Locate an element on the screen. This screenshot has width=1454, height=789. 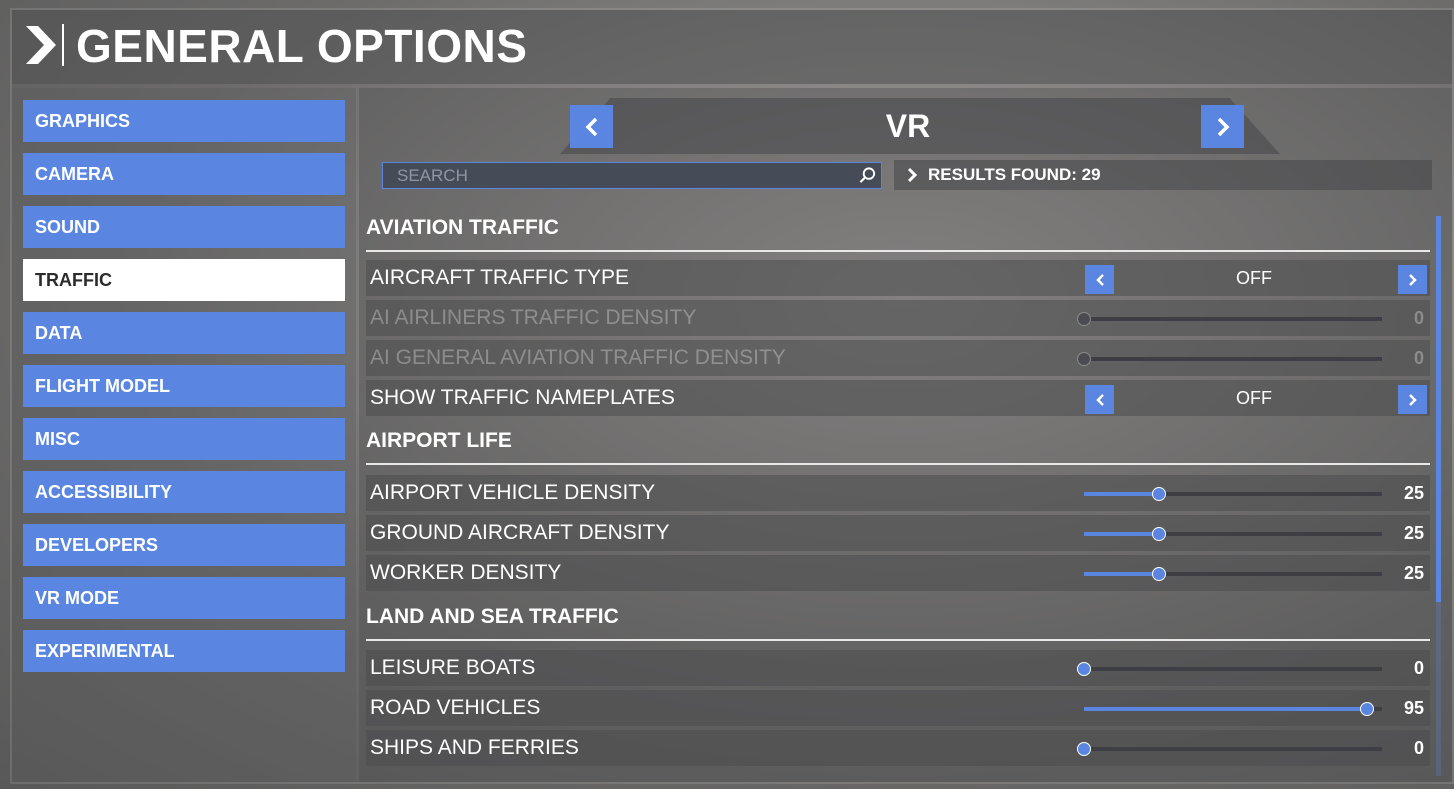
section-title: LAND AND SEA TRAFFIC is located at coordinates (492, 616).